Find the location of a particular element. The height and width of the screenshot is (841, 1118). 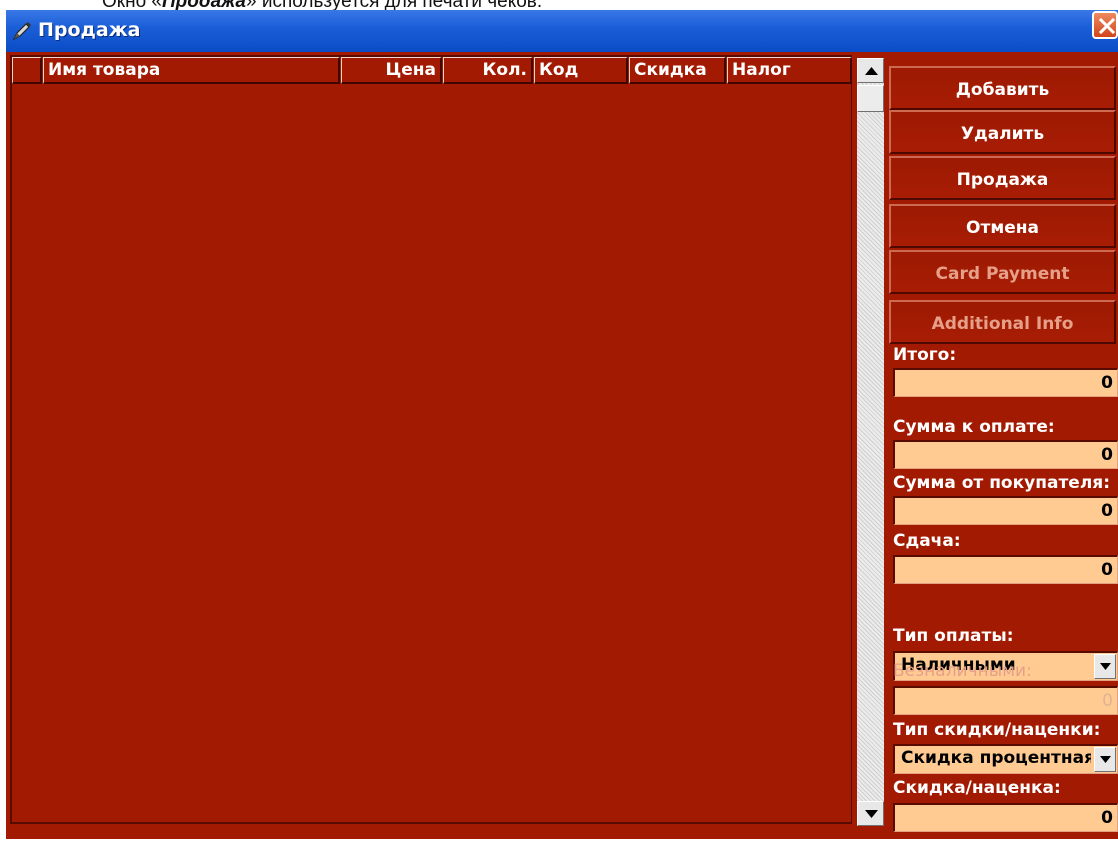

pen-icon is located at coordinates (22, 33).